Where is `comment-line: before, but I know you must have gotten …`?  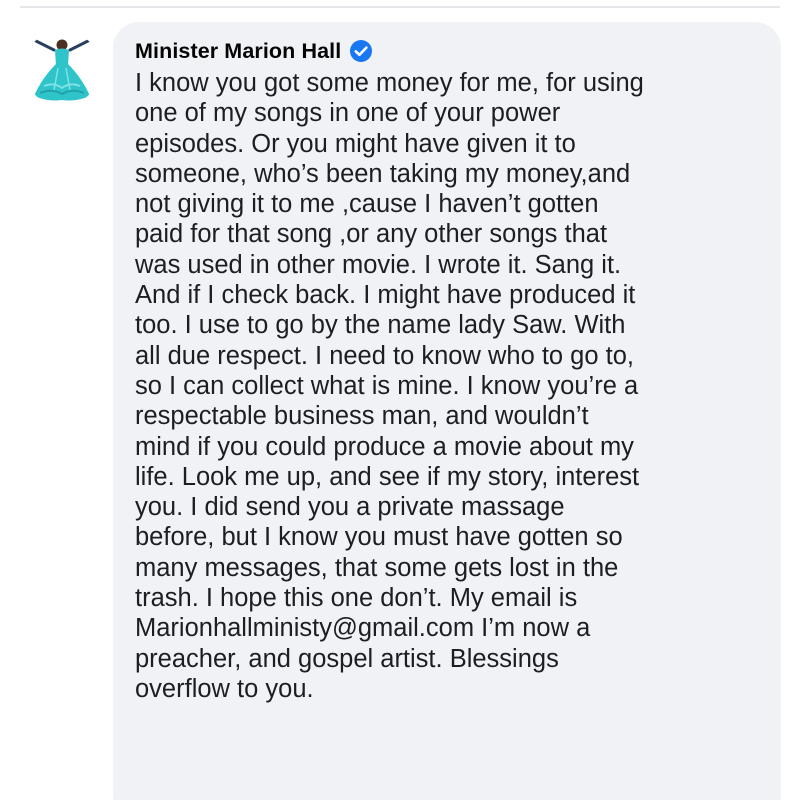 comment-line: before, but I know you must have gotten … is located at coordinates (379, 537).